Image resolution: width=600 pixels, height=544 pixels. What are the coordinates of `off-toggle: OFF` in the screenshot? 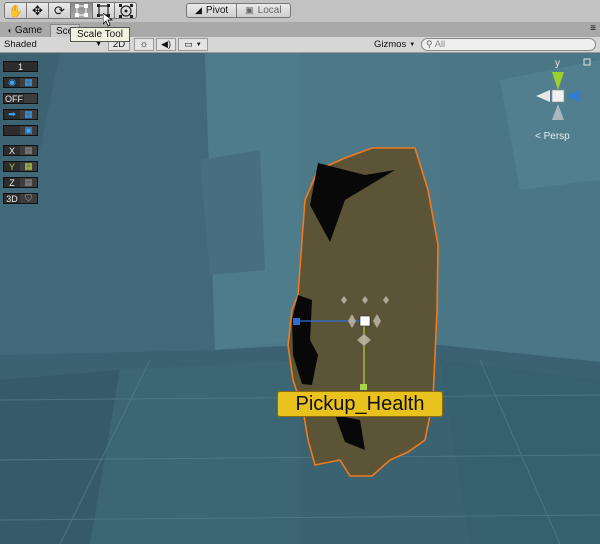 It's located at (20, 98).